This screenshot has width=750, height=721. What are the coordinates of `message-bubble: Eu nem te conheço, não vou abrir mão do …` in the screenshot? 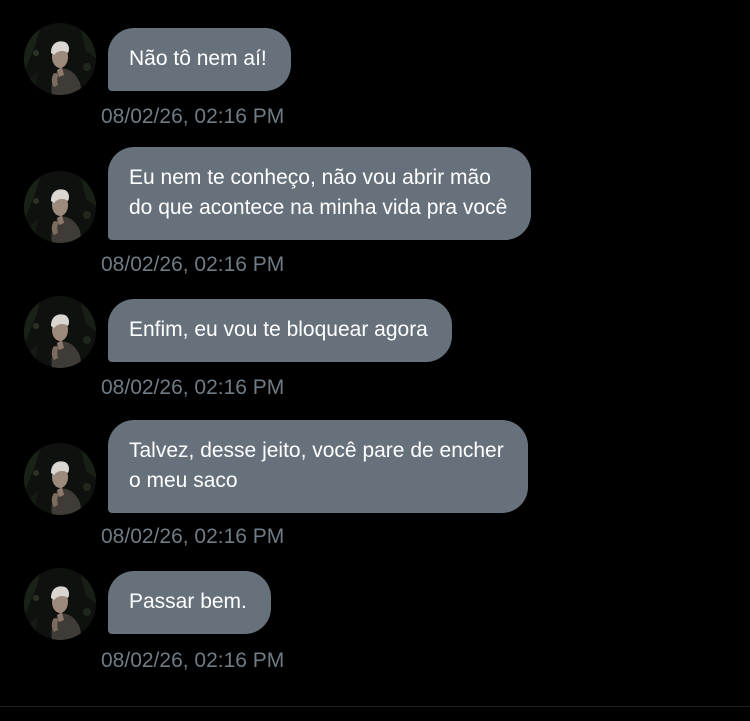 It's located at (320, 193).